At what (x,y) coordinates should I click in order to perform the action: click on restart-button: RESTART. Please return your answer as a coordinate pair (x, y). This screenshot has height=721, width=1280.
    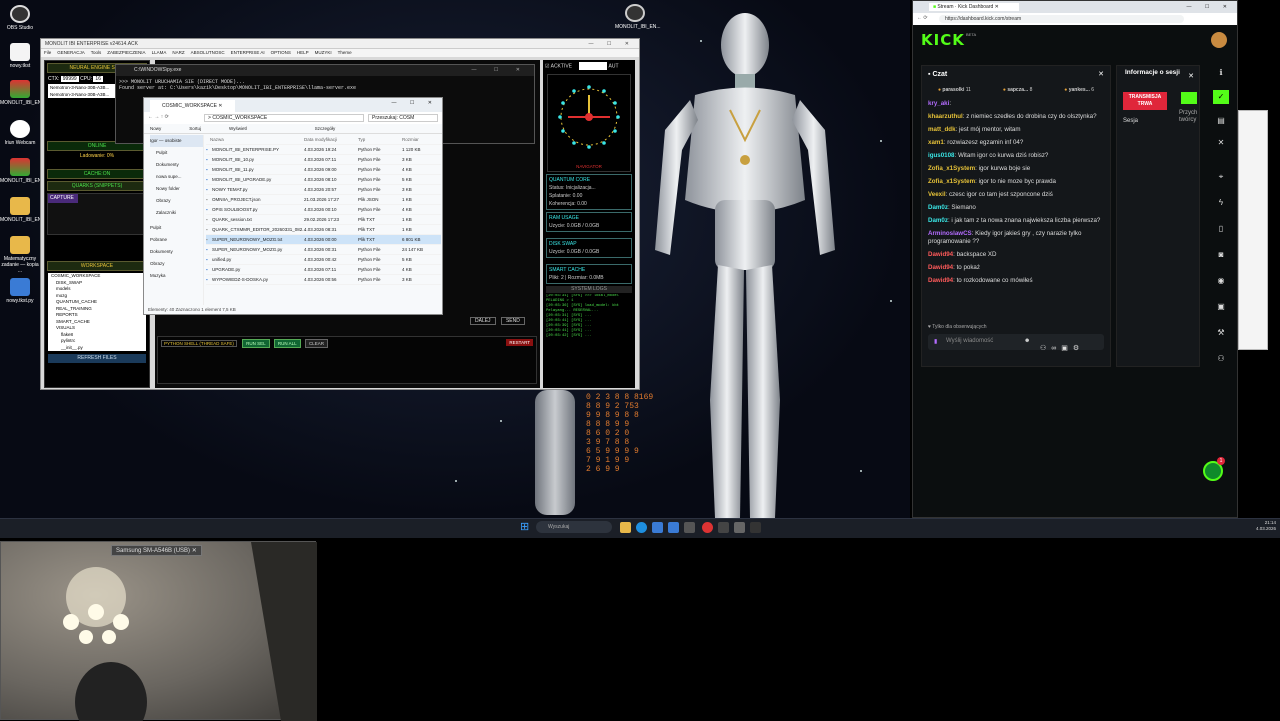
    Looking at the image, I should click on (519, 342).